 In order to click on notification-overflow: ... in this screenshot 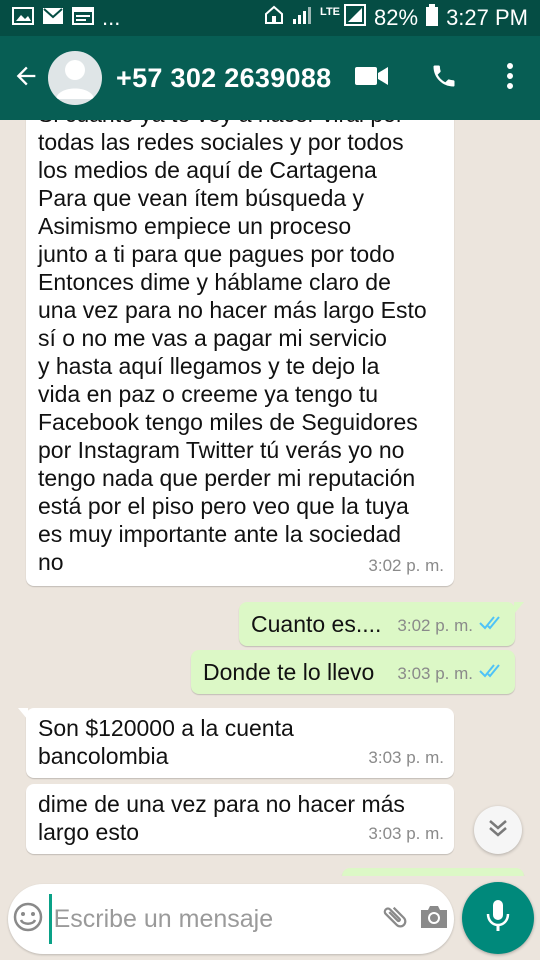, I will do `click(111, 17)`.